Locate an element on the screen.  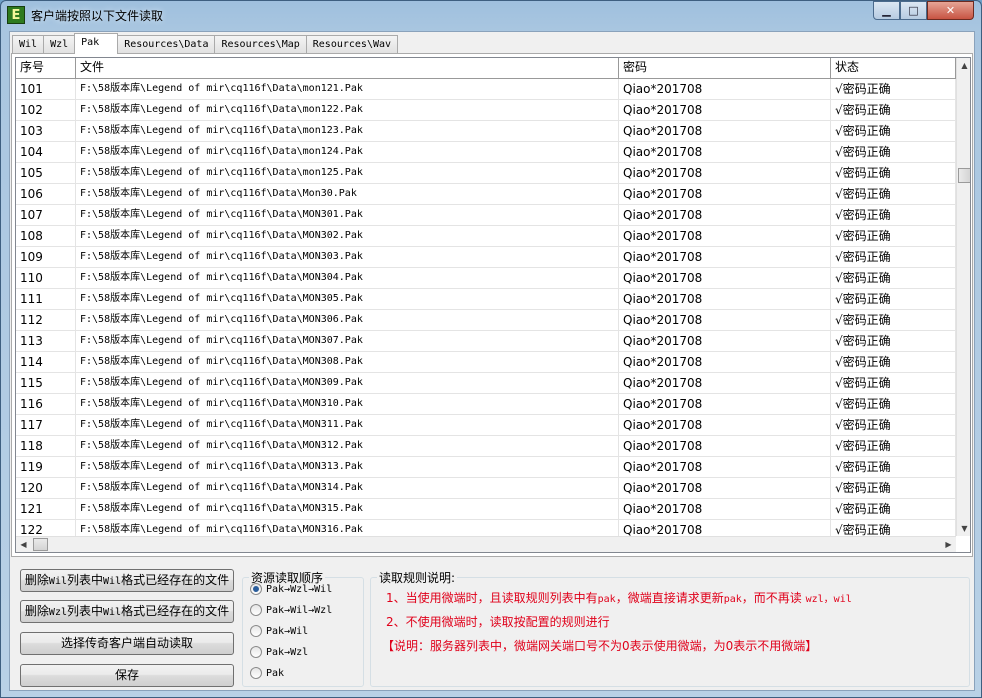
cell-index: 119 is located at coordinates (46, 467).